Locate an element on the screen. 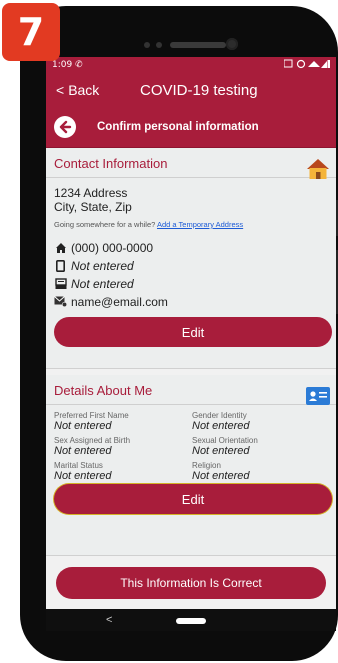 The height and width of the screenshot is (663, 338). contact-edit-button: Edit is located at coordinates (193, 332).